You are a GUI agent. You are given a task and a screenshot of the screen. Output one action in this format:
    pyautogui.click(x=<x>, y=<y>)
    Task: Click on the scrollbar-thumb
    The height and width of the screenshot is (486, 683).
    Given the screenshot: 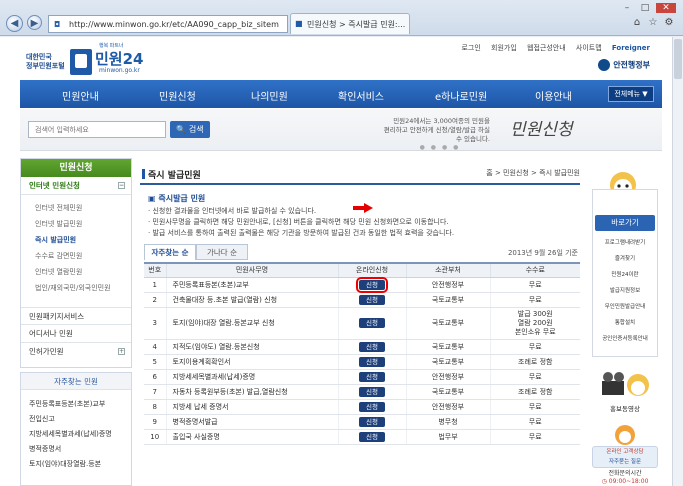 What is the action you would take?
    pyautogui.click(x=678, y=59)
    